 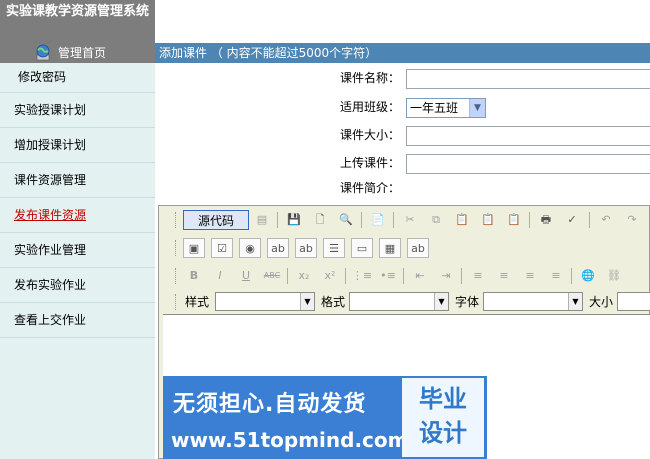 I want to click on upload-label: 上传课件：, so click(x=369, y=163).